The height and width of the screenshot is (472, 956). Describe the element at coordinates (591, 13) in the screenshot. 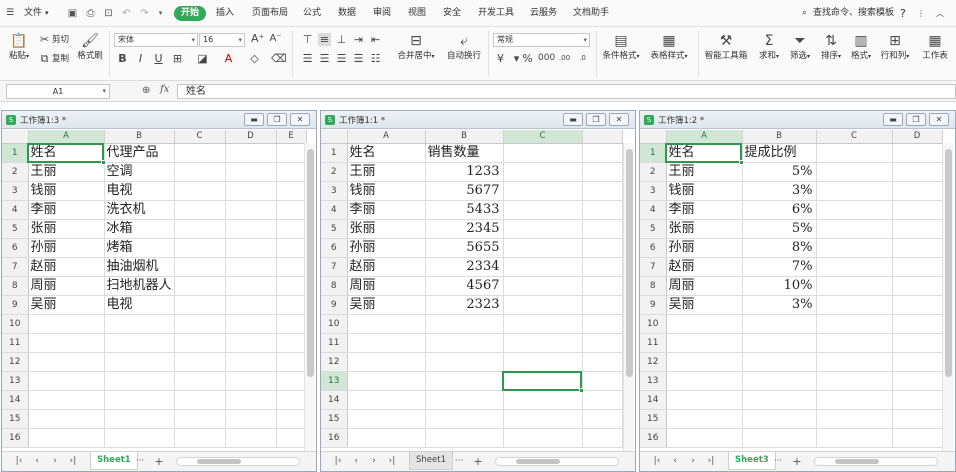

I see `tab-doc-assistant: 文档助手` at that location.